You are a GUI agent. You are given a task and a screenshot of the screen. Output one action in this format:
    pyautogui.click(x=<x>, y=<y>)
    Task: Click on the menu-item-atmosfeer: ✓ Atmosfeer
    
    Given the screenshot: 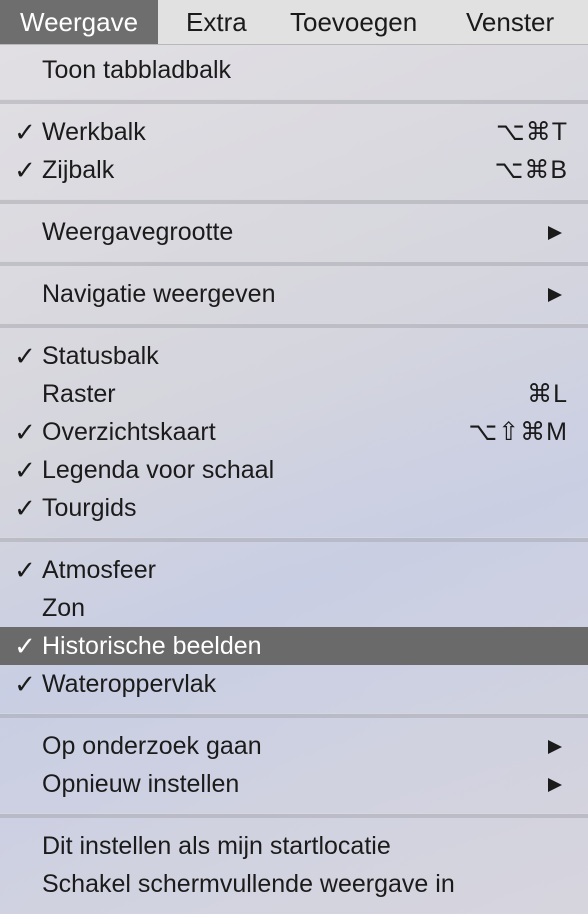 What is the action you would take?
    pyautogui.click(x=294, y=570)
    